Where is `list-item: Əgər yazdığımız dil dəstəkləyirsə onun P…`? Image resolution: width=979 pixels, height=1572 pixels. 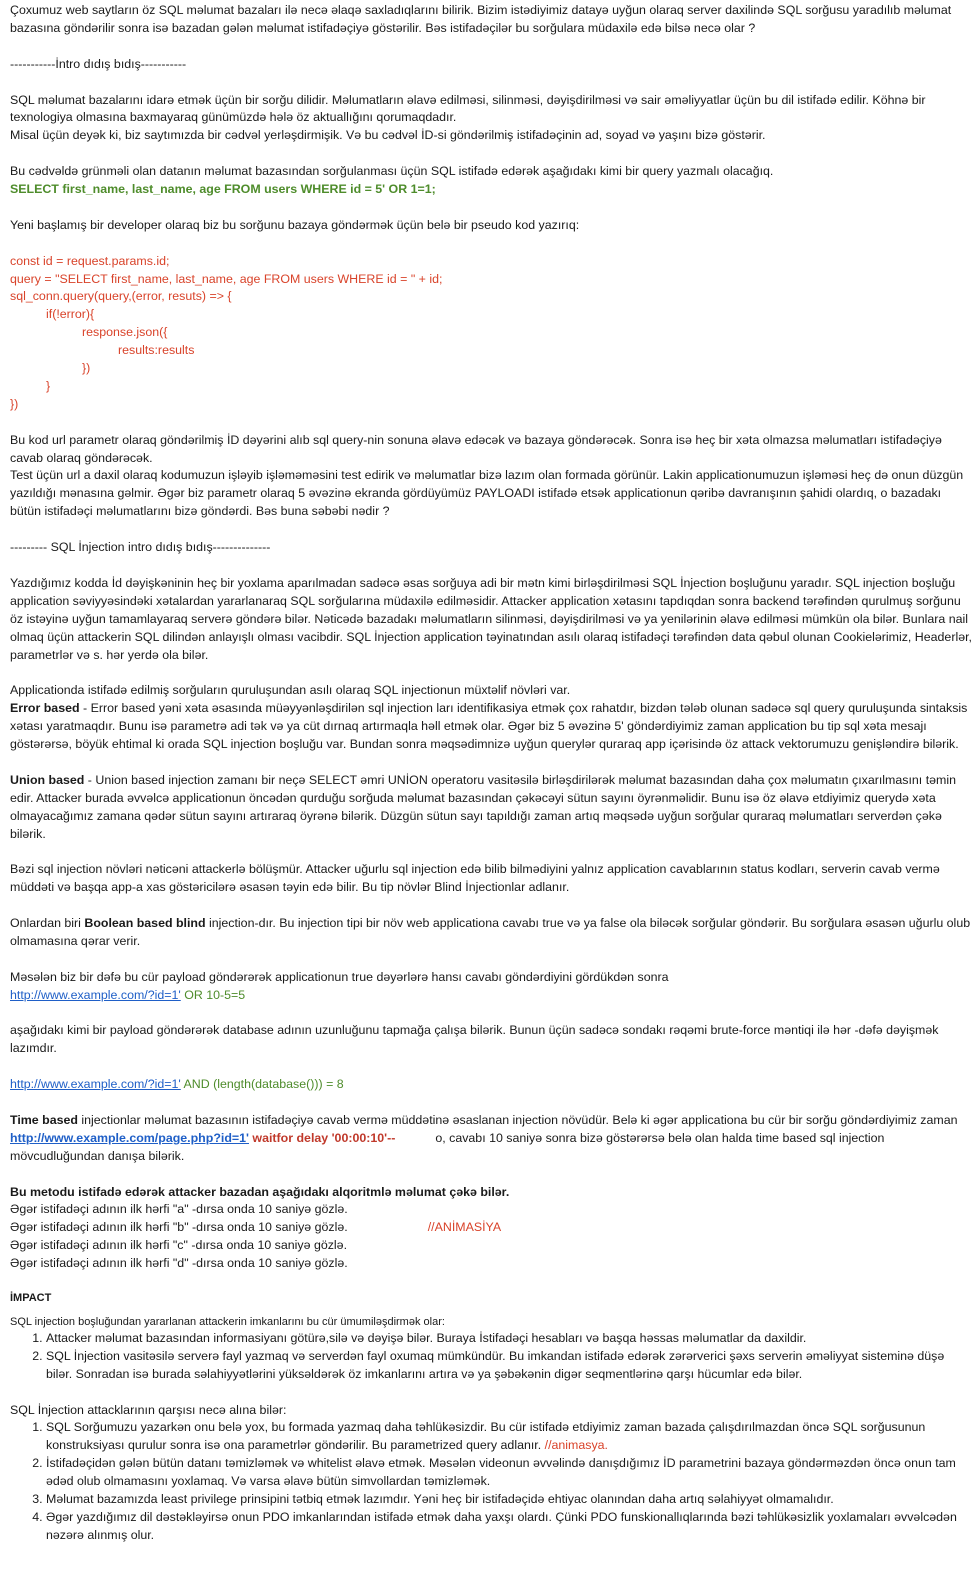 list-item: Əgər yazdığımız dil dəstəkləyirsə onun P… is located at coordinates (509, 1527).